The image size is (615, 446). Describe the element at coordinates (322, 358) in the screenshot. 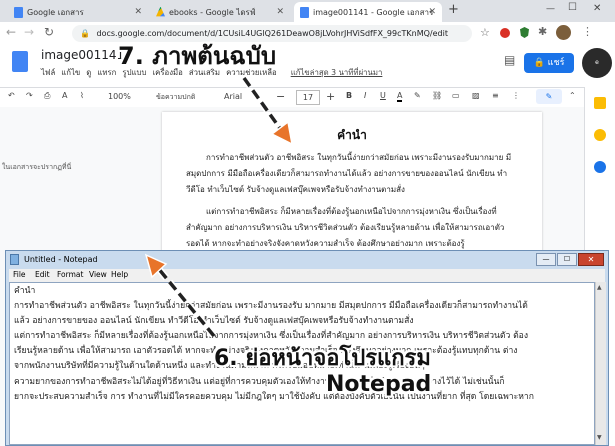

I see `step-6-caption: 6. ย่อหน้าจอโปรแกรม` at that location.